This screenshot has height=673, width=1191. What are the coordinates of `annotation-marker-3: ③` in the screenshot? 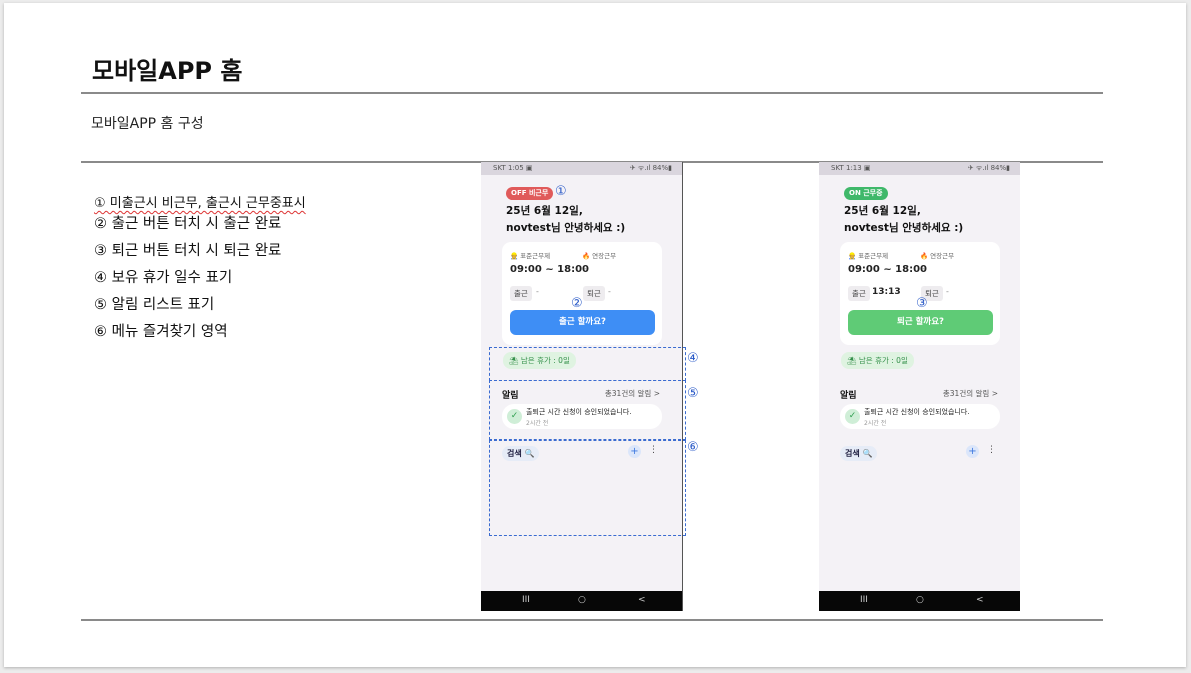 It's located at (922, 303).